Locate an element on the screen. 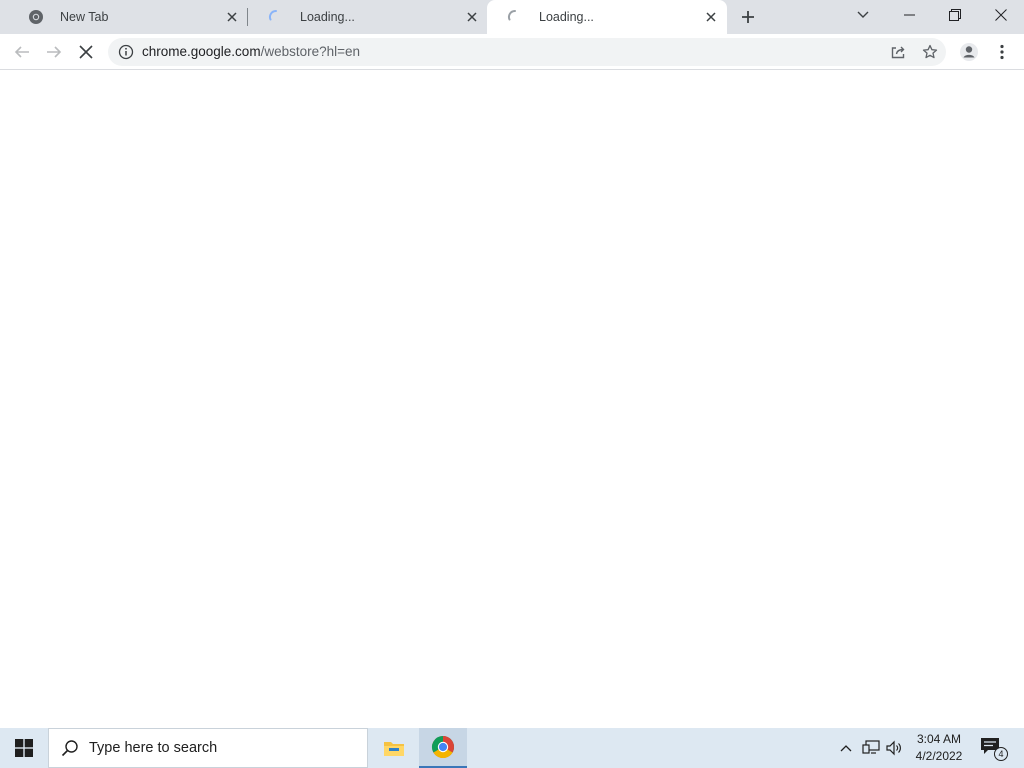  bookmark-star-icon is located at coordinates (930, 52).